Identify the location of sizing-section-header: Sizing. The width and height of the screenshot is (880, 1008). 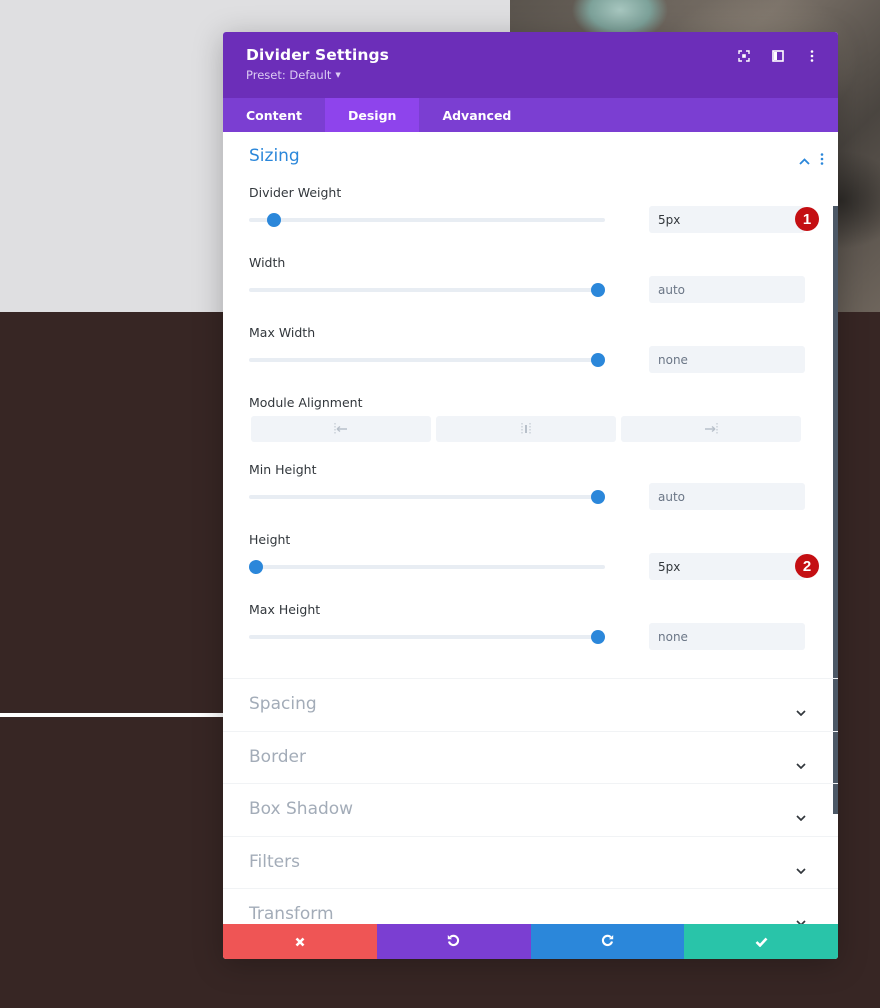
(530, 157).